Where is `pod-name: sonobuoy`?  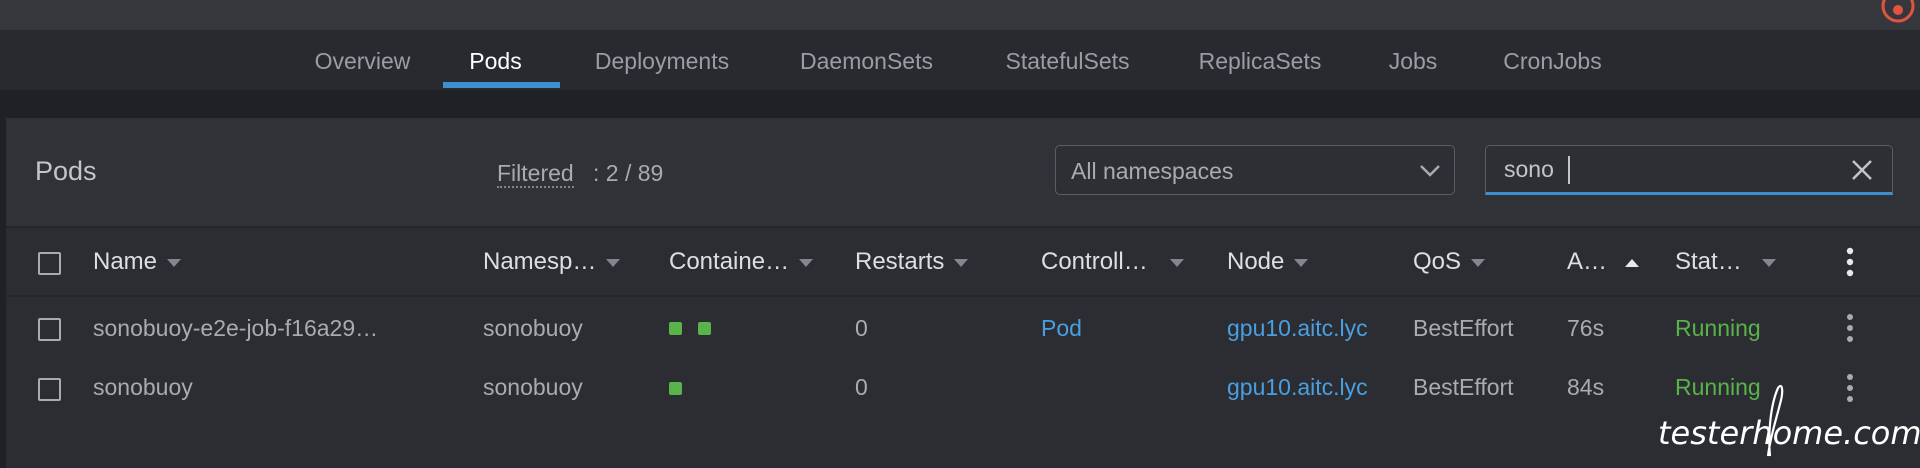
pod-name: sonobuoy is located at coordinates (143, 387).